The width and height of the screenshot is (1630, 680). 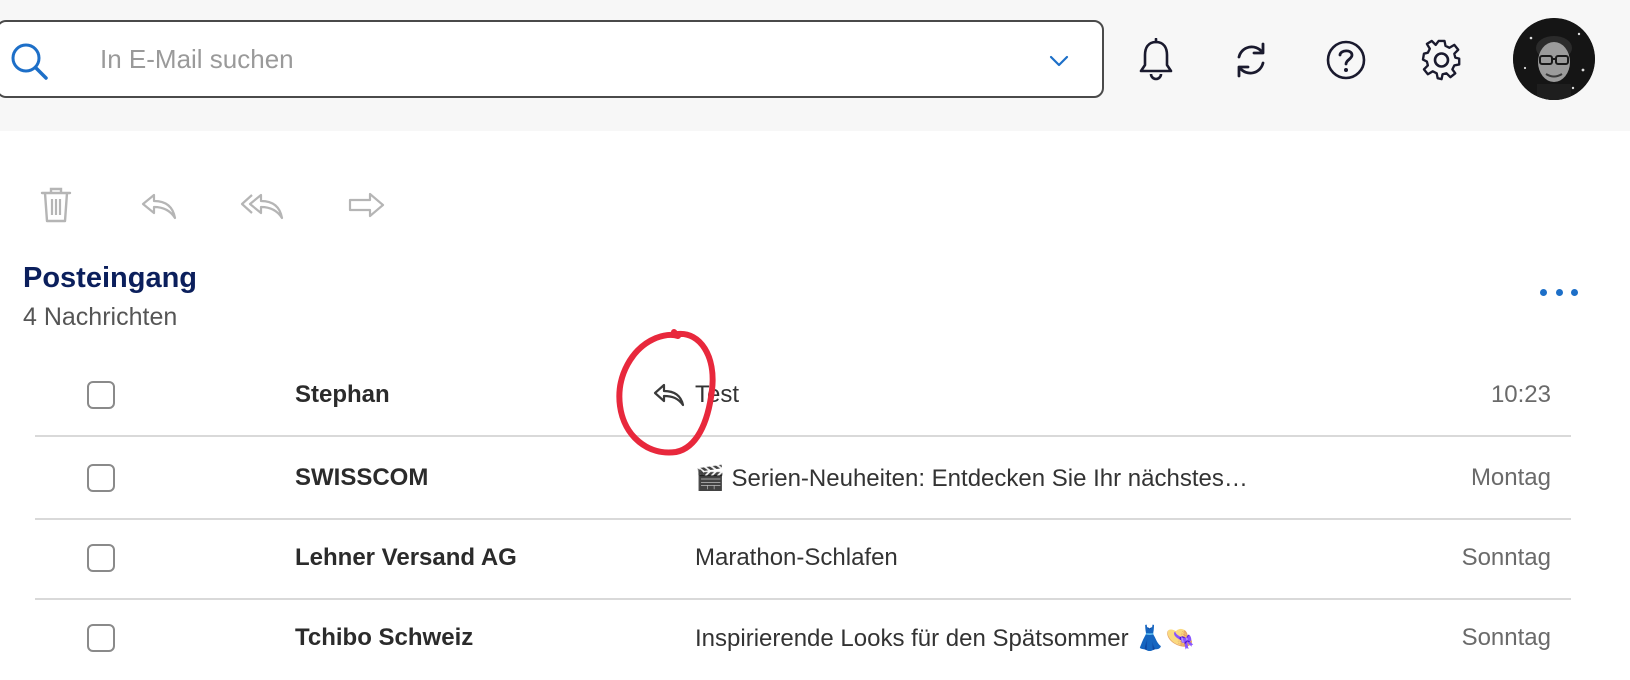 What do you see at coordinates (1559, 292) in the screenshot?
I see `more-options-icon` at bounding box center [1559, 292].